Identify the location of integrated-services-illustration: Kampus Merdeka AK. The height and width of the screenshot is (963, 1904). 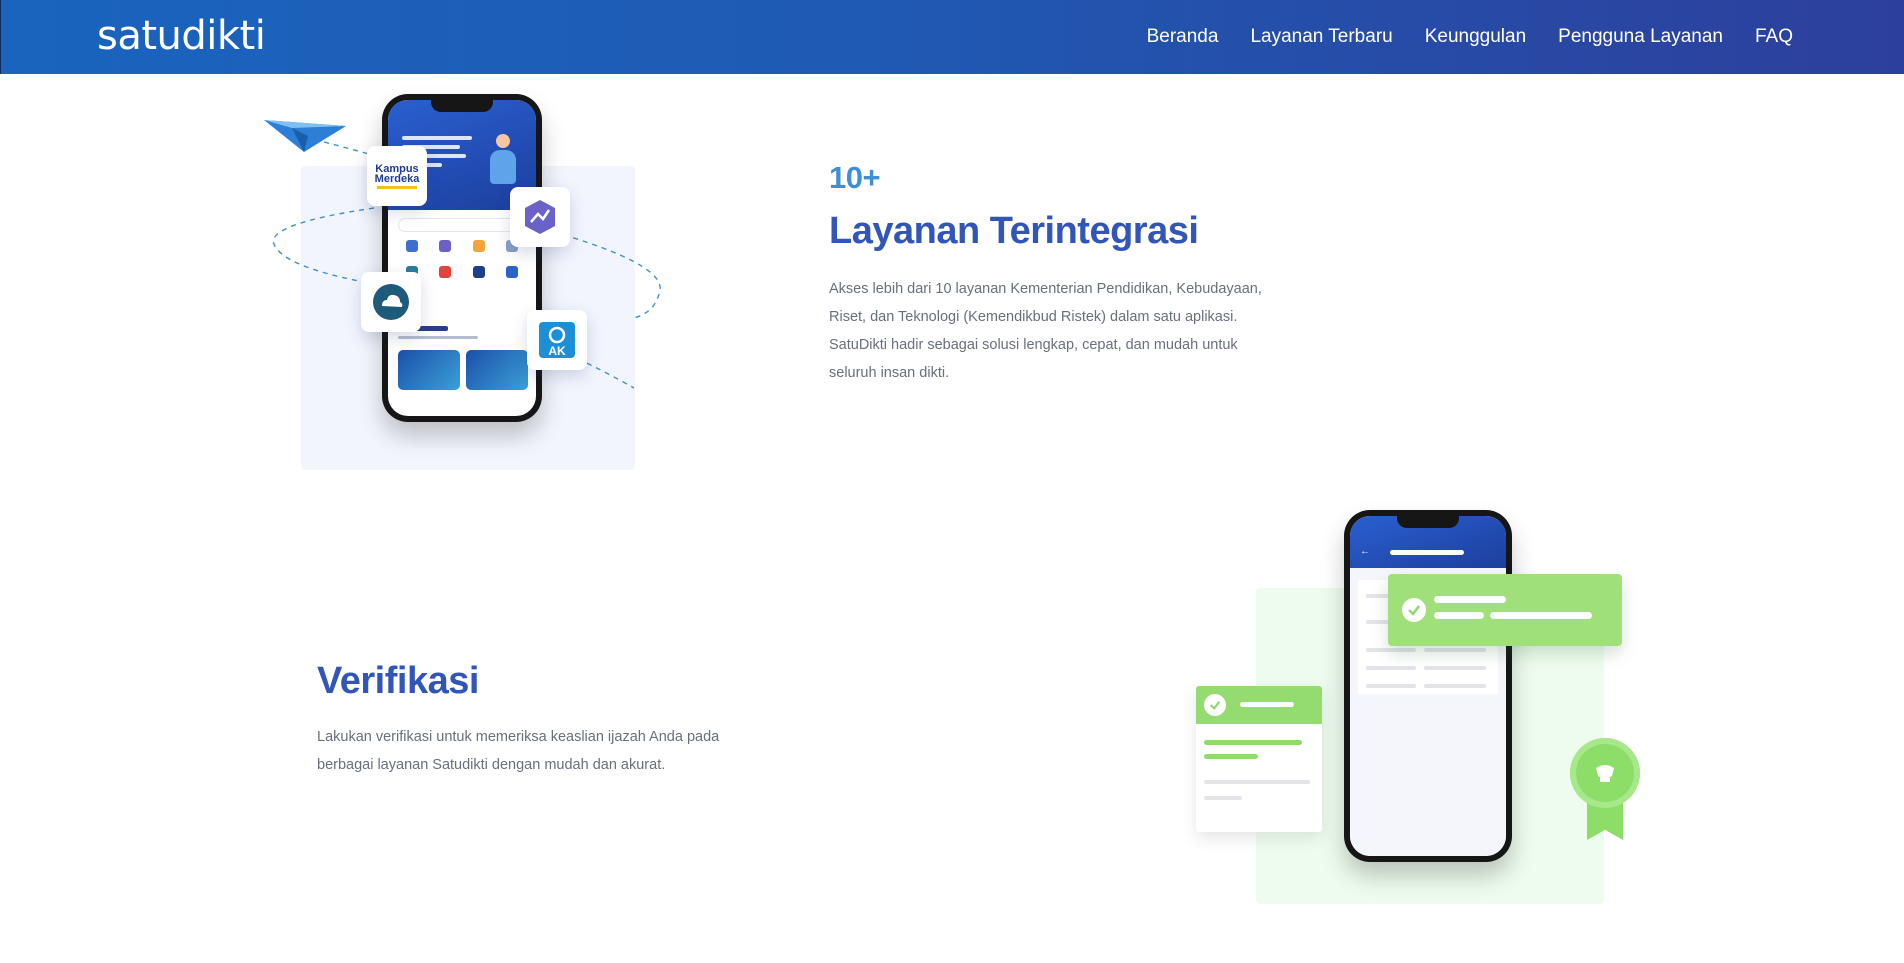
(464, 284).